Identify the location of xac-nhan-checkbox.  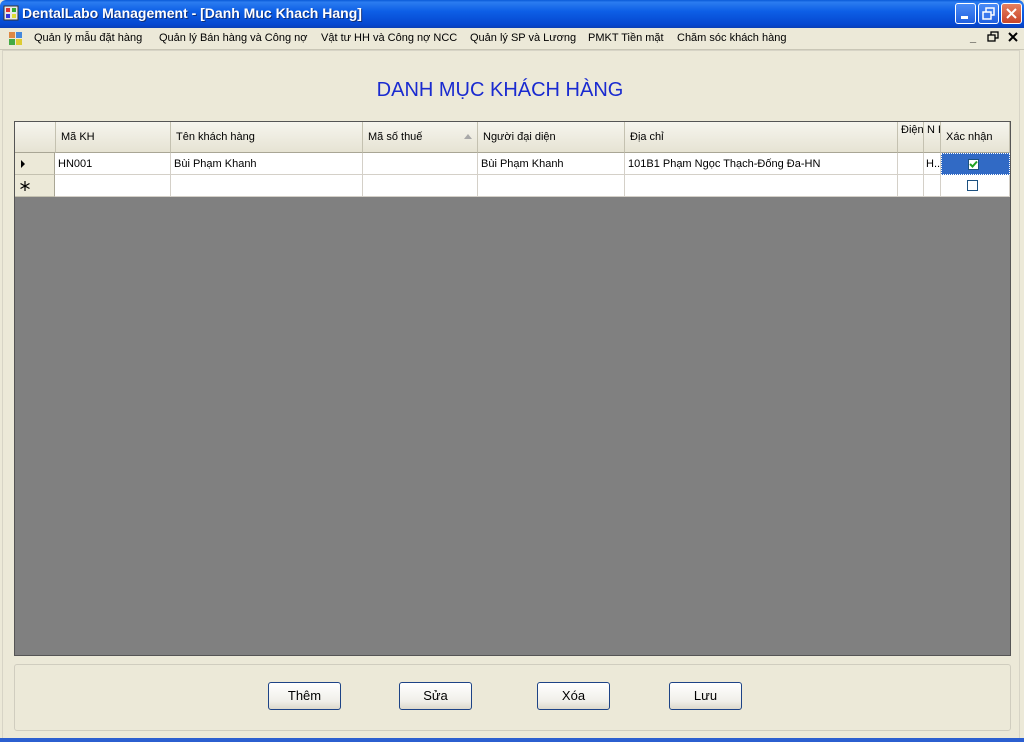
(973, 164).